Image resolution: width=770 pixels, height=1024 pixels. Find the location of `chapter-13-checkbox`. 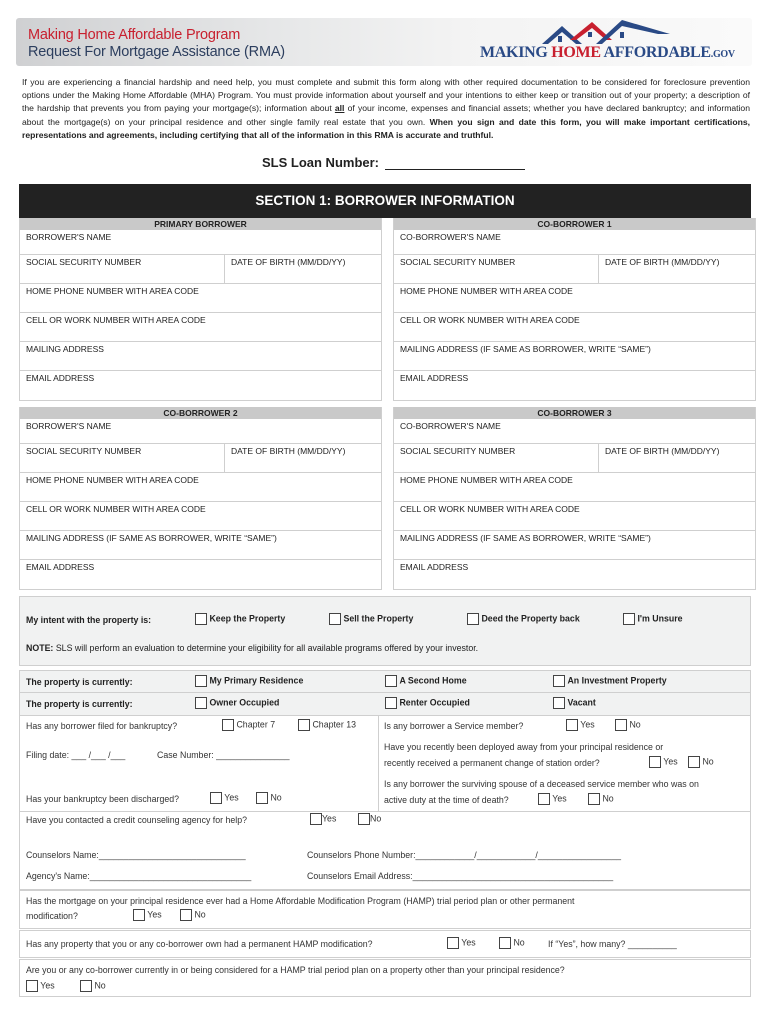

chapter-13-checkbox is located at coordinates (304, 725).